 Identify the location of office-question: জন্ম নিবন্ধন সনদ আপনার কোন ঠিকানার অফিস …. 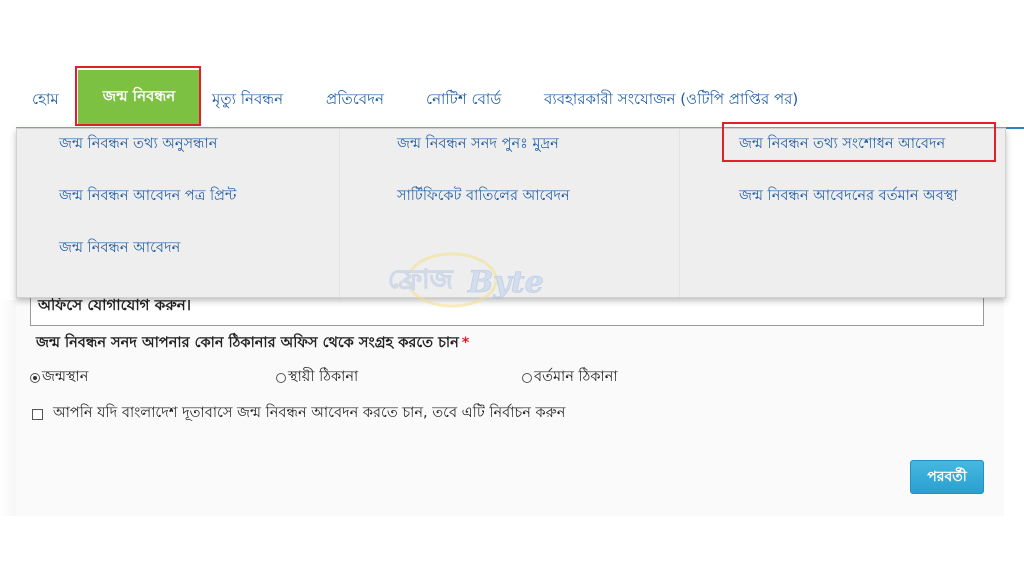
(252, 344).